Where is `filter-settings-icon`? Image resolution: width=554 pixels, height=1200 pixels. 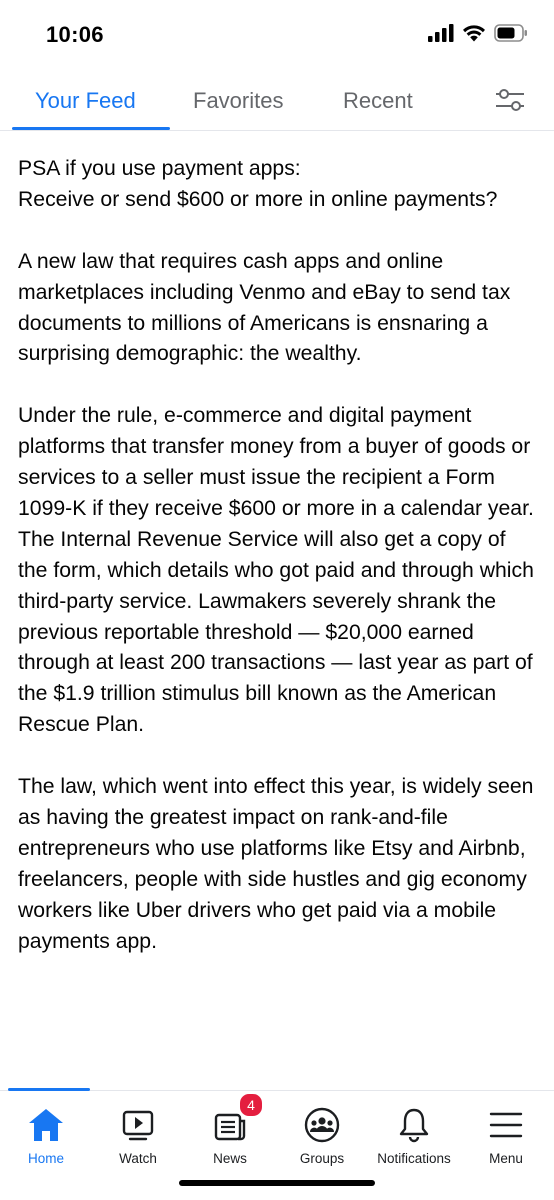 filter-settings-icon is located at coordinates (510, 100).